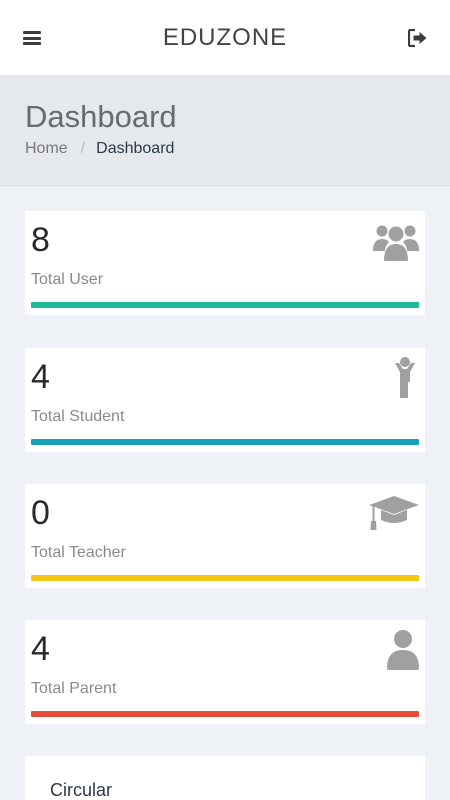 The height and width of the screenshot is (800, 450). What do you see at coordinates (46, 149) in the screenshot?
I see `breadcrumb-home-link: Home` at bounding box center [46, 149].